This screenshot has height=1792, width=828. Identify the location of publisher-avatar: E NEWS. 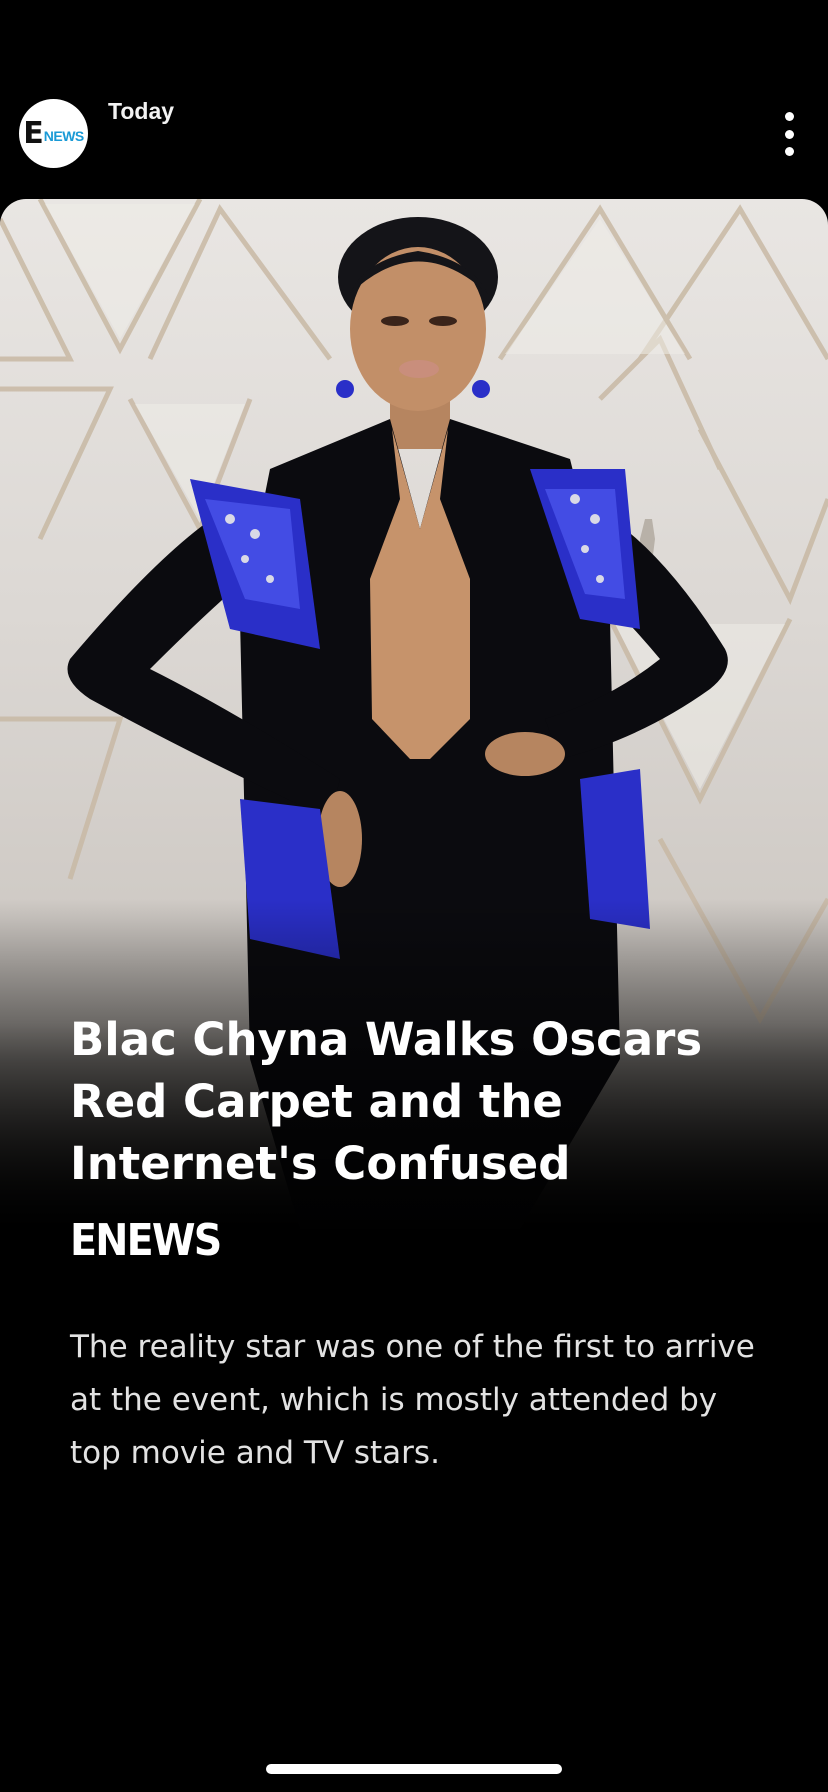
(53, 133).